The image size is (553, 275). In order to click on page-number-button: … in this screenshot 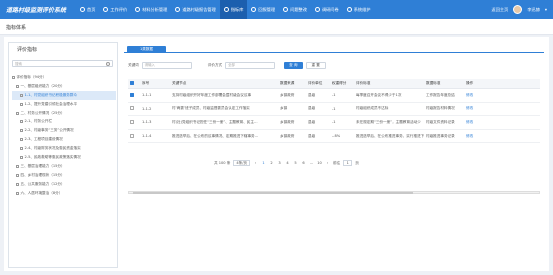, I will do `click(311, 163)`.